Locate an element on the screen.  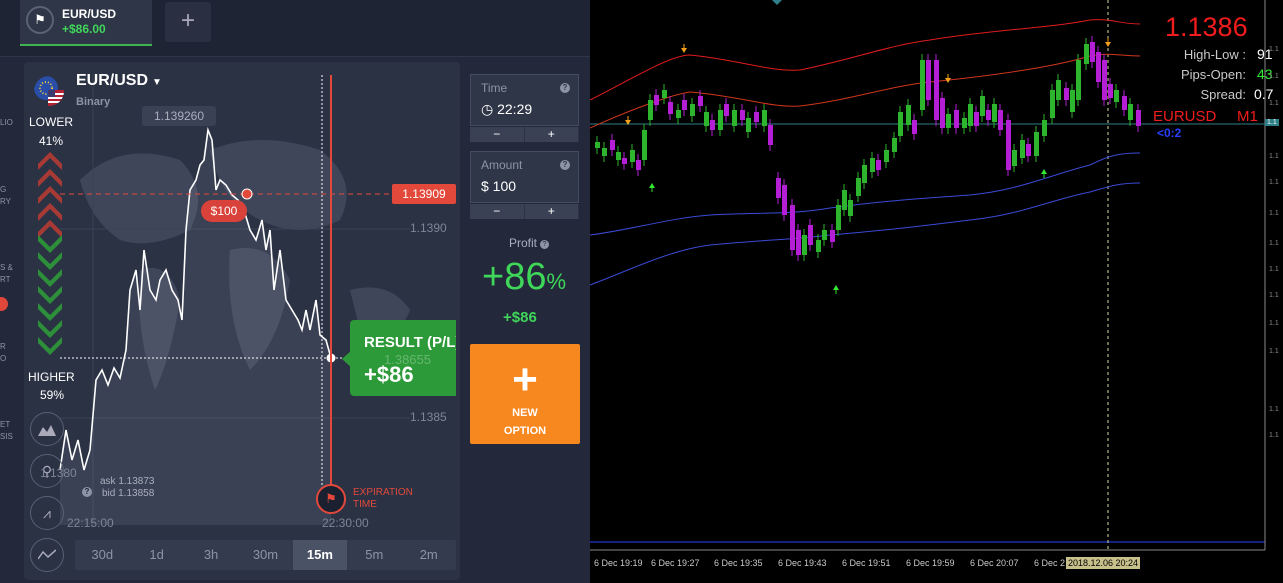
amount-minus-button: − is located at coordinates (497, 211).